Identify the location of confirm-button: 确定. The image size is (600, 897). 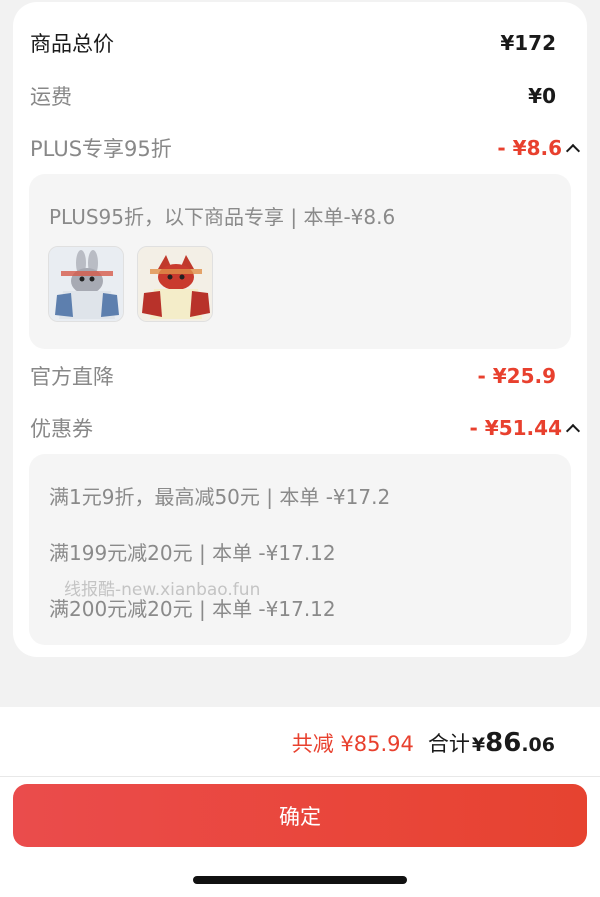
(300, 815).